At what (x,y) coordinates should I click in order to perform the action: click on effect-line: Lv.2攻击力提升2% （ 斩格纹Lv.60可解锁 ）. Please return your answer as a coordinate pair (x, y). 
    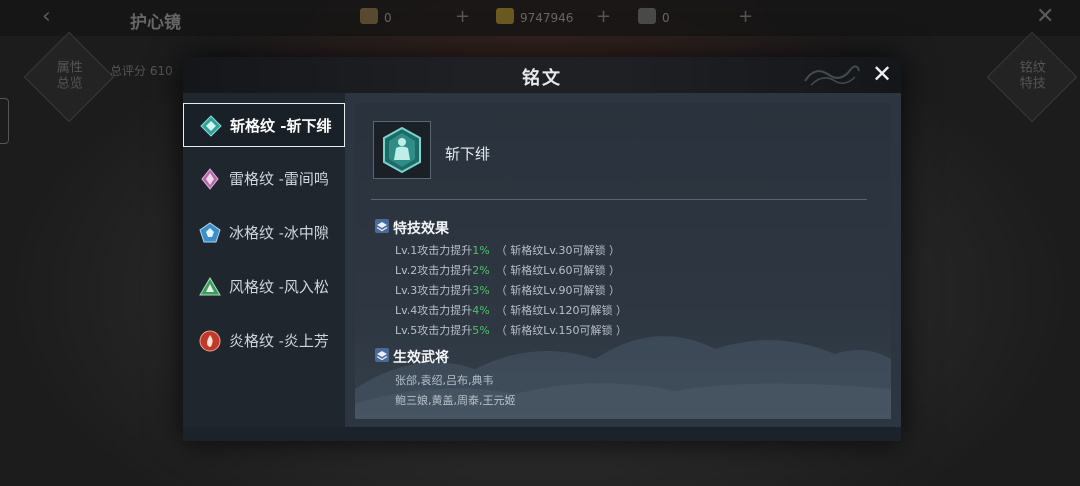
    Looking at the image, I should click on (507, 270).